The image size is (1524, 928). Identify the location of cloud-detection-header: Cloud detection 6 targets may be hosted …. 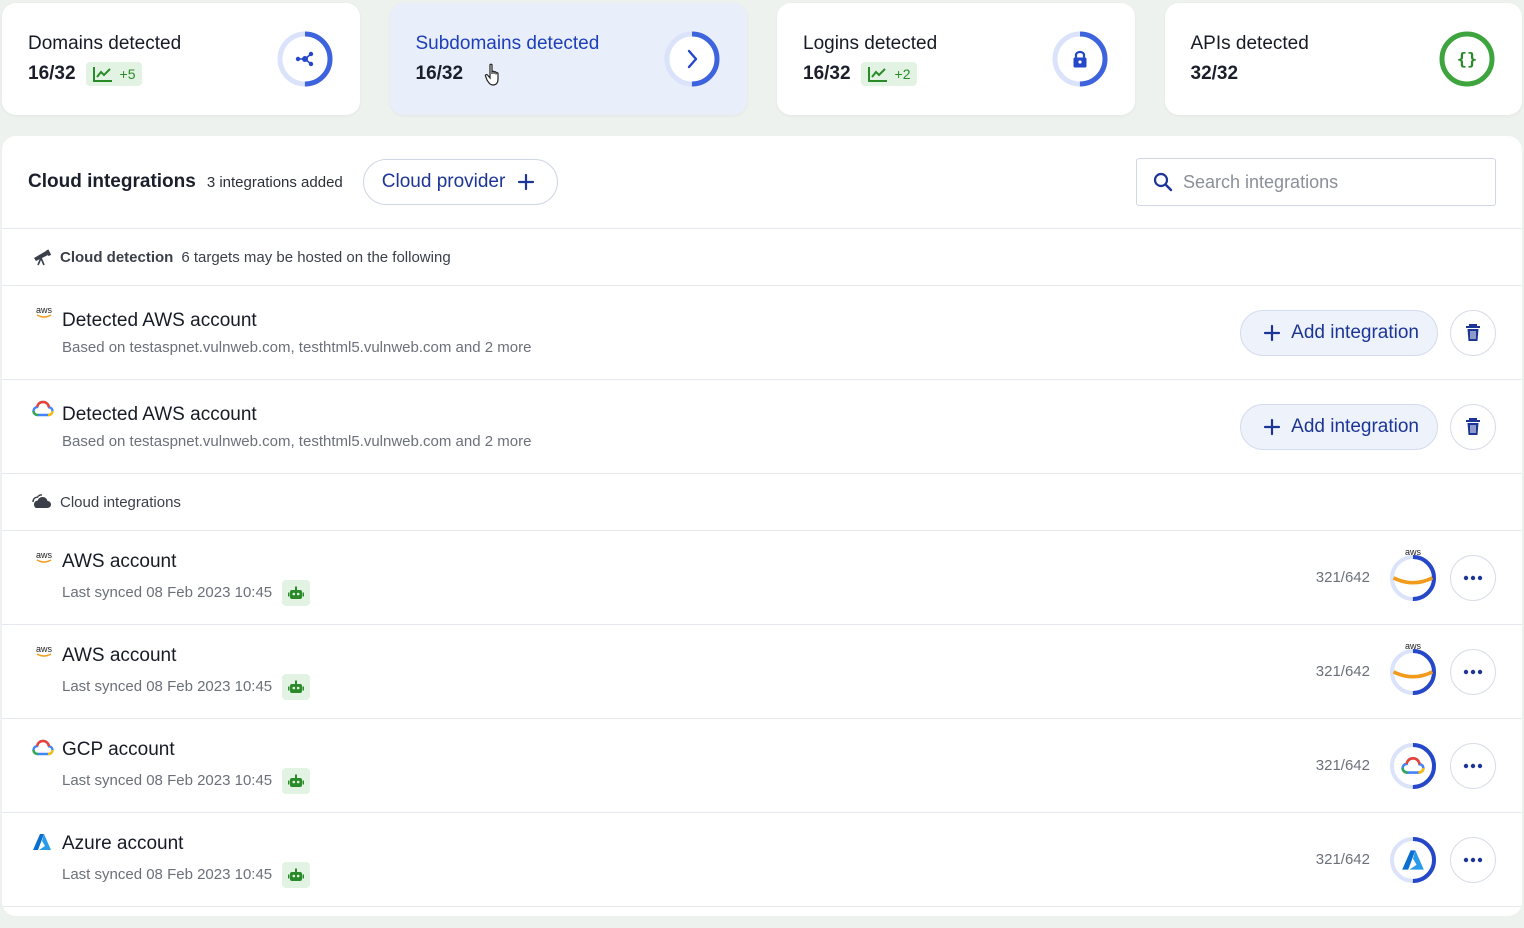
(762, 257).